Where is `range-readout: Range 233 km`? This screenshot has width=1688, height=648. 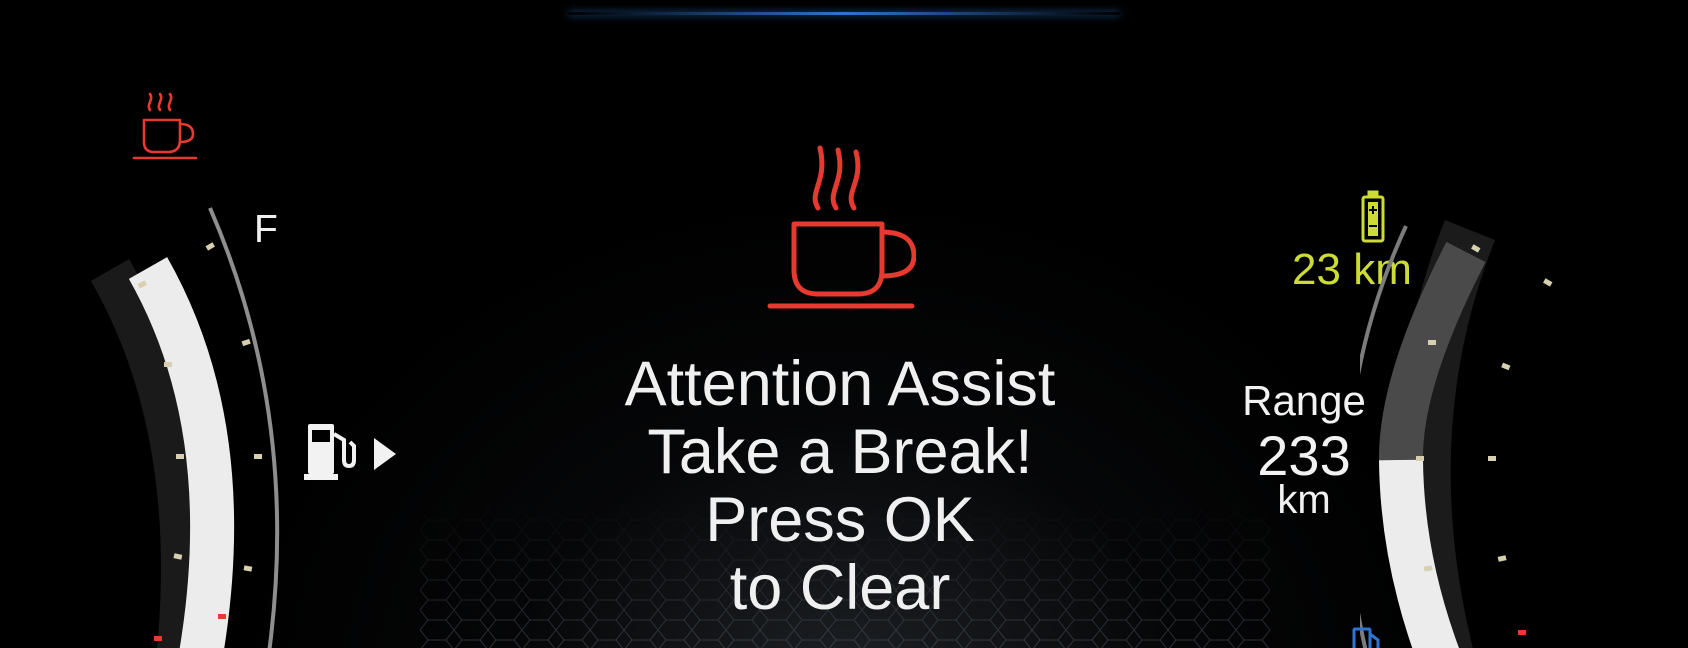
range-readout: Range 233 km is located at coordinates (1304, 449).